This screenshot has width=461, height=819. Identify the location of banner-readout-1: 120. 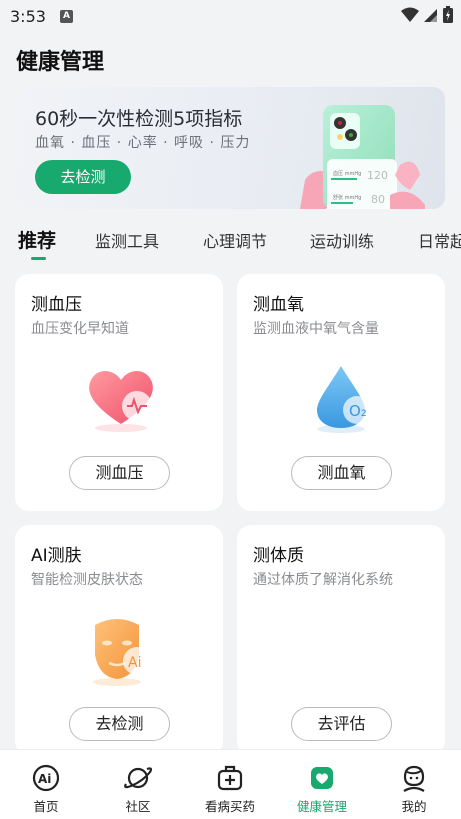
(377, 175).